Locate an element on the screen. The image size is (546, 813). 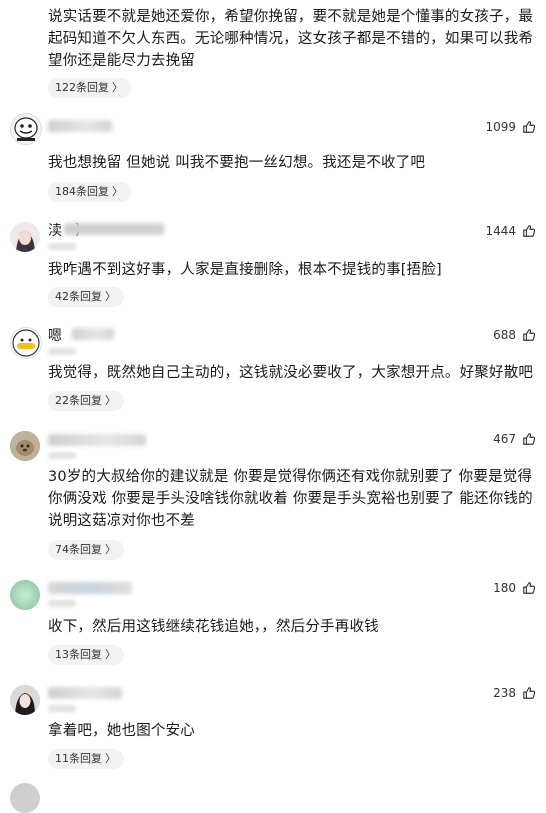
comment-text: 我咋遇不到这好事，人家是直接删除，根本不提钱的事[捂脸] is located at coordinates (245, 270).